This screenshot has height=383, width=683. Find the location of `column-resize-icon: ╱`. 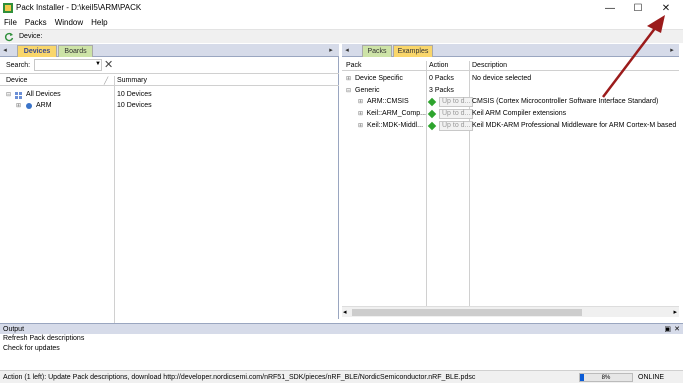

column-resize-icon: ╱ is located at coordinates (106, 81).